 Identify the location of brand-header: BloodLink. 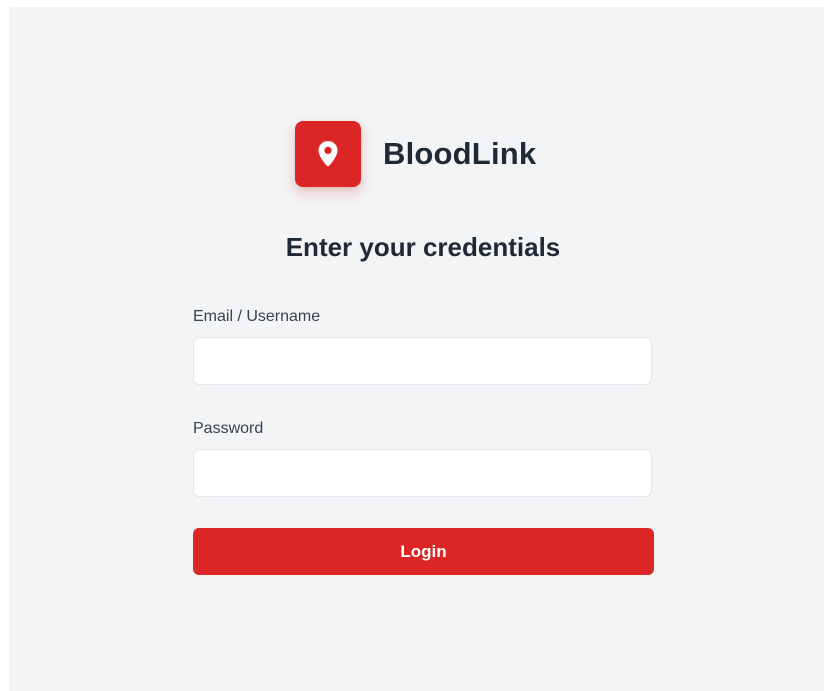
(415, 154).